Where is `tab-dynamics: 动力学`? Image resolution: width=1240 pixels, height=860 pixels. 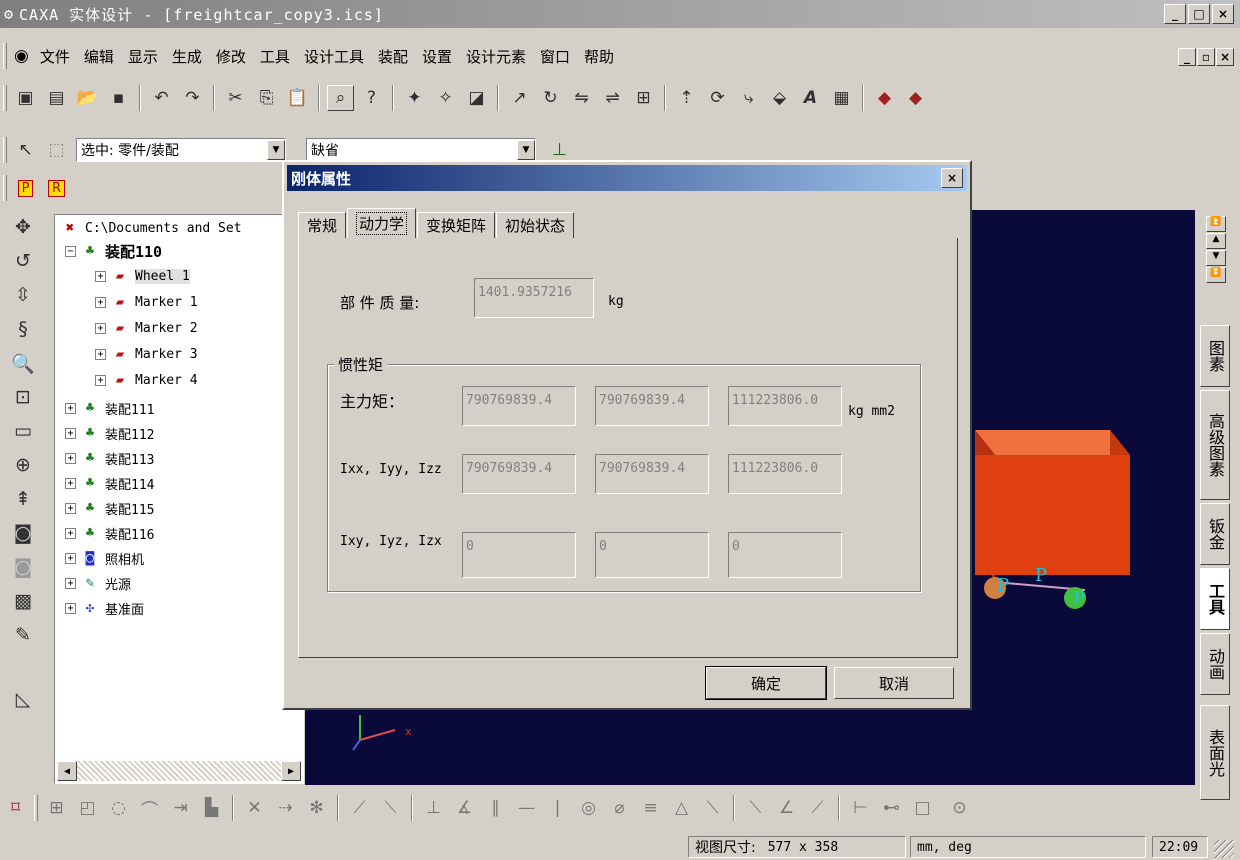
tab-dynamics: 动力学 is located at coordinates (382, 223).